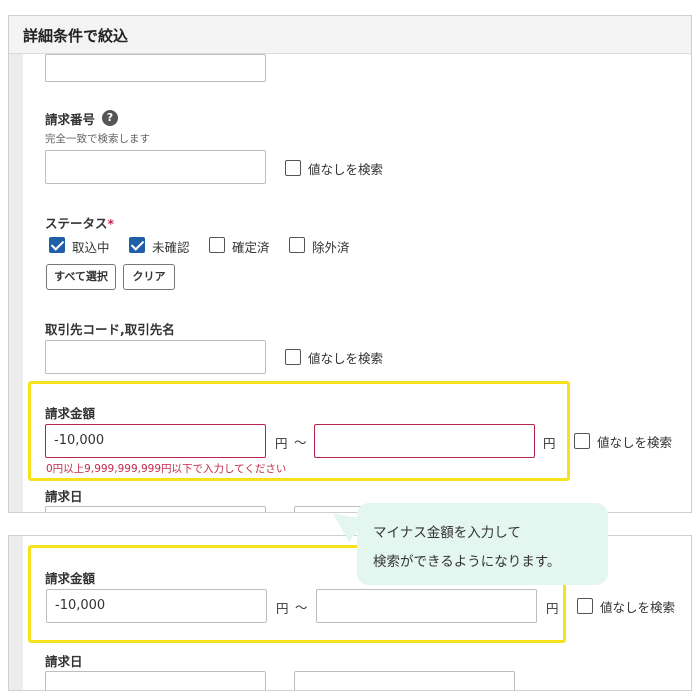 The image size is (700, 691). What do you see at coordinates (110, 329) in the screenshot?
I see `partner-label: 取引先コード,取引先名` at bounding box center [110, 329].